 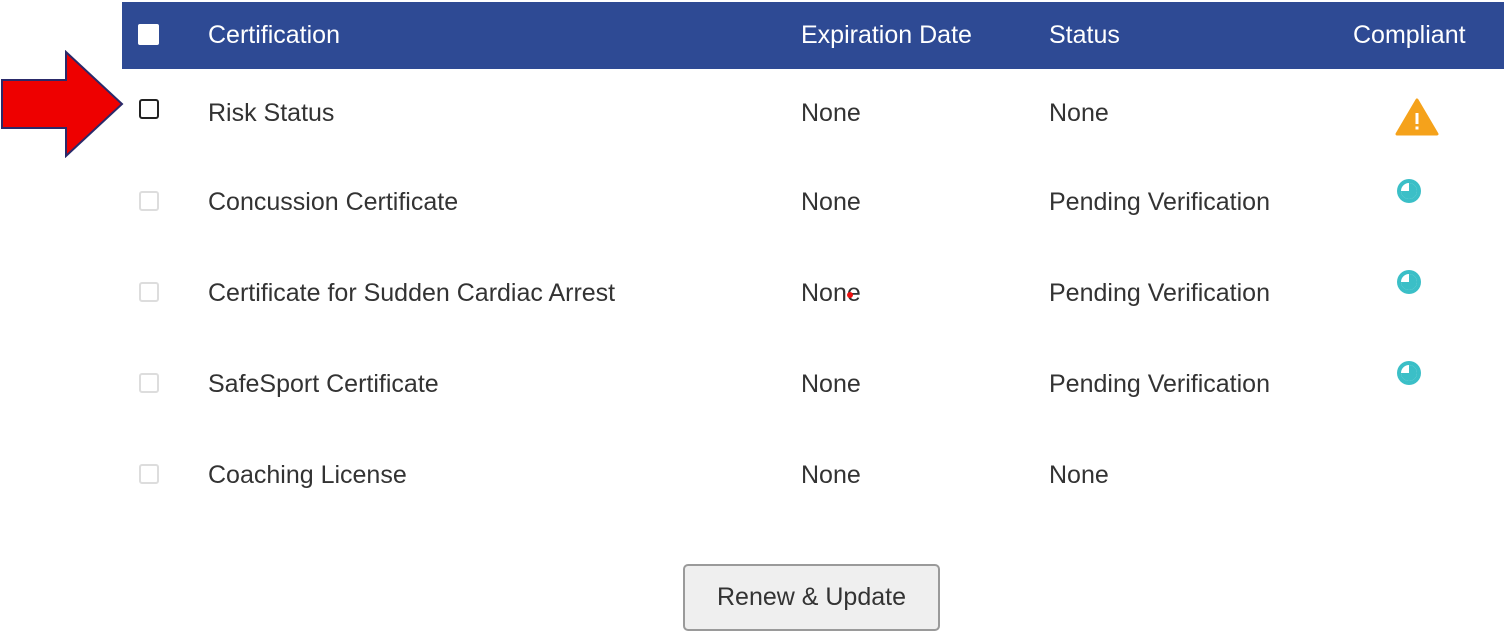 What do you see at coordinates (886, 35) in the screenshot?
I see `header-expiration-date: Expiration Date` at bounding box center [886, 35].